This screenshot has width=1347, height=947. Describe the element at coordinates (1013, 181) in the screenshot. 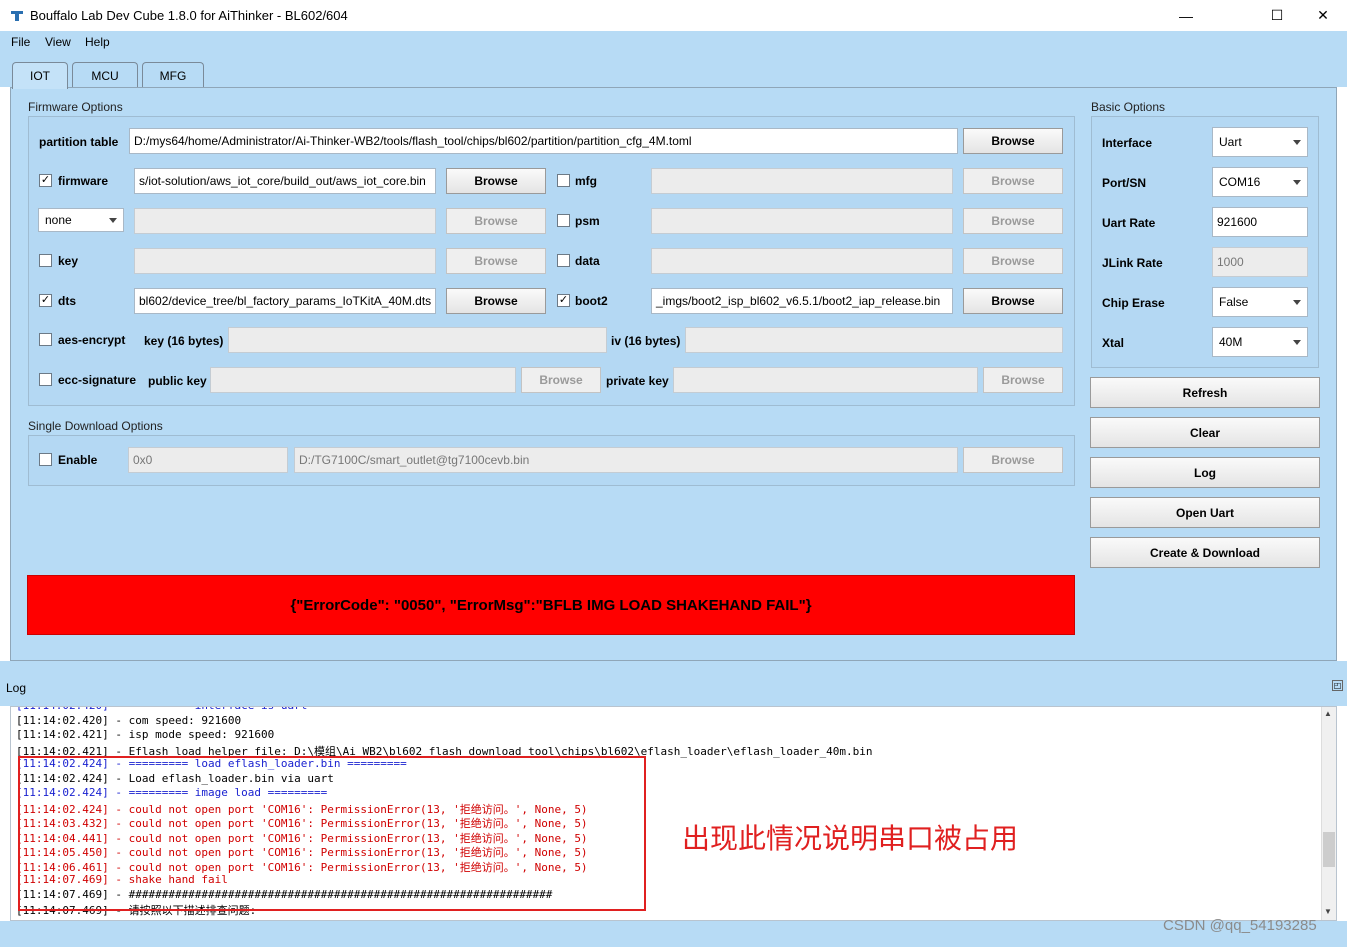

I see `mfg-browse-button: Browse` at that location.